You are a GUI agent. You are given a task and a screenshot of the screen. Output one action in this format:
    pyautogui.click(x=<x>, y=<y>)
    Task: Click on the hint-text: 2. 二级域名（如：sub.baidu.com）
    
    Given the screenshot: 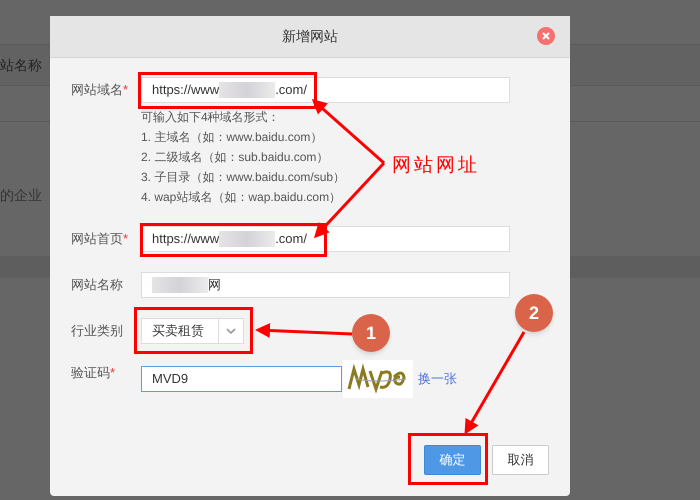 What is the action you would take?
    pyautogui.click(x=234, y=157)
    